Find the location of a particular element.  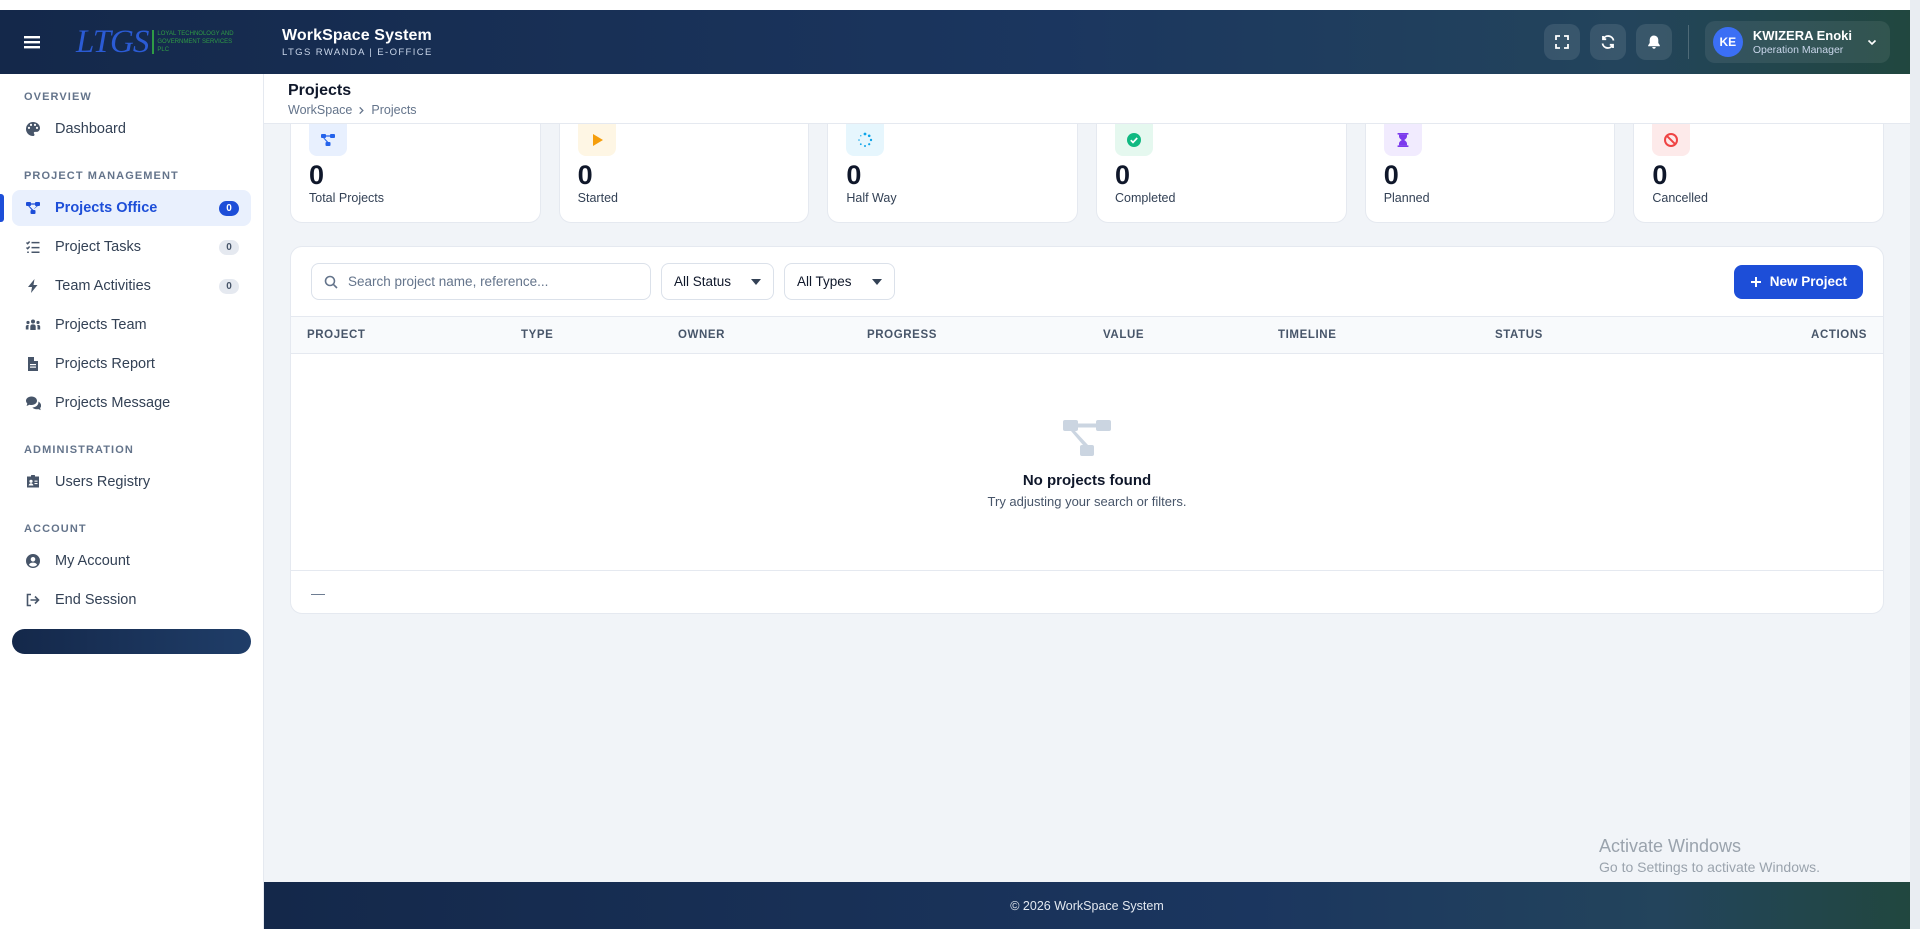

column-header-actions: ACTIONS is located at coordinates (1839, 335).